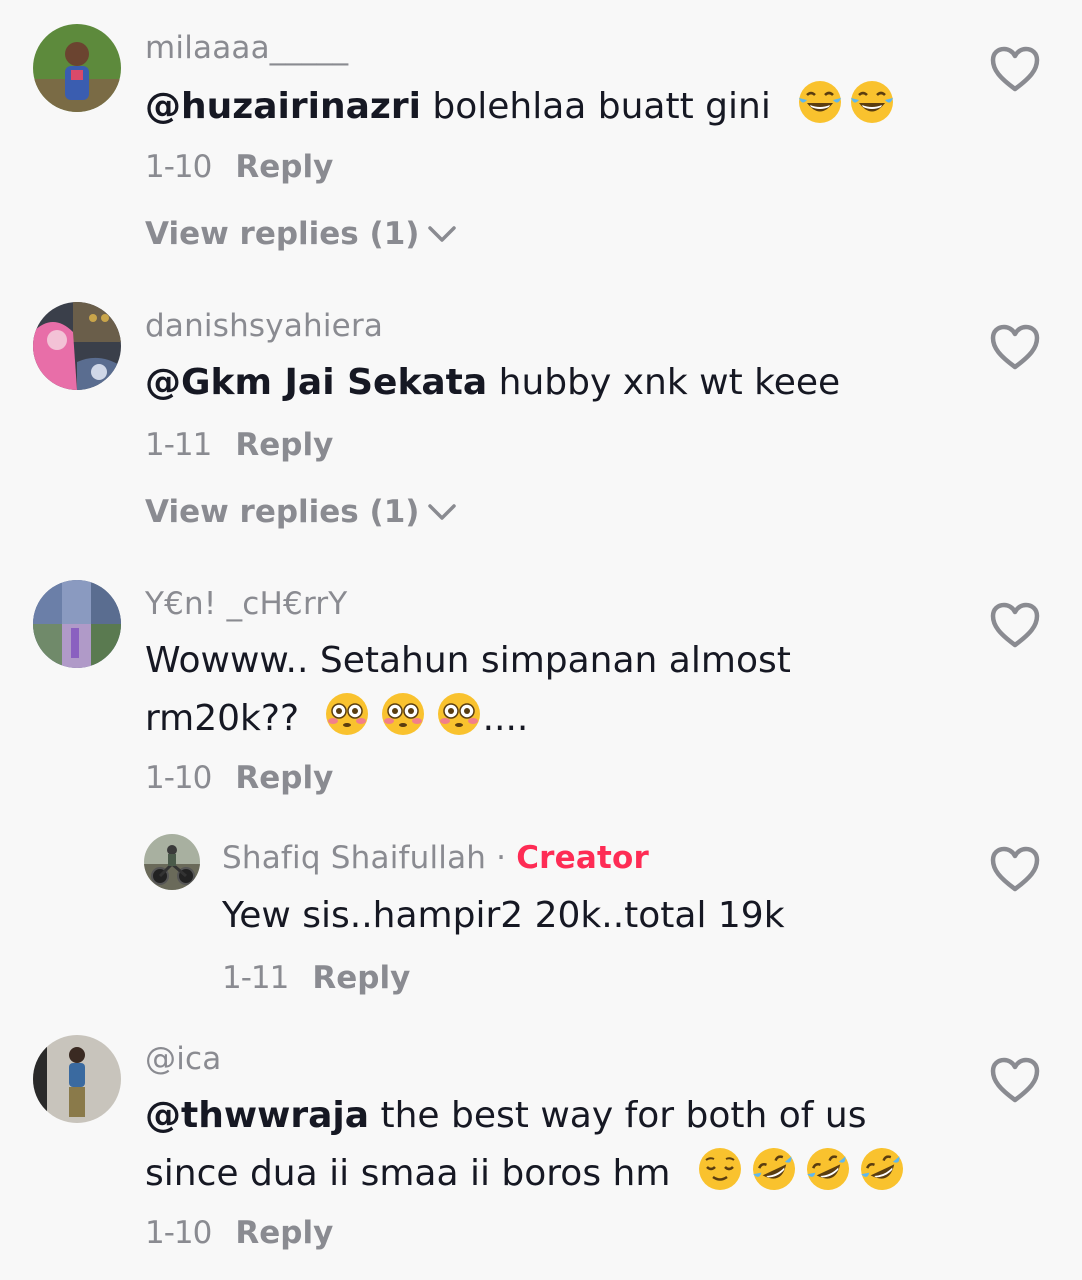  I want to click on comment-username: milaaaa_____, so click(246, 48).